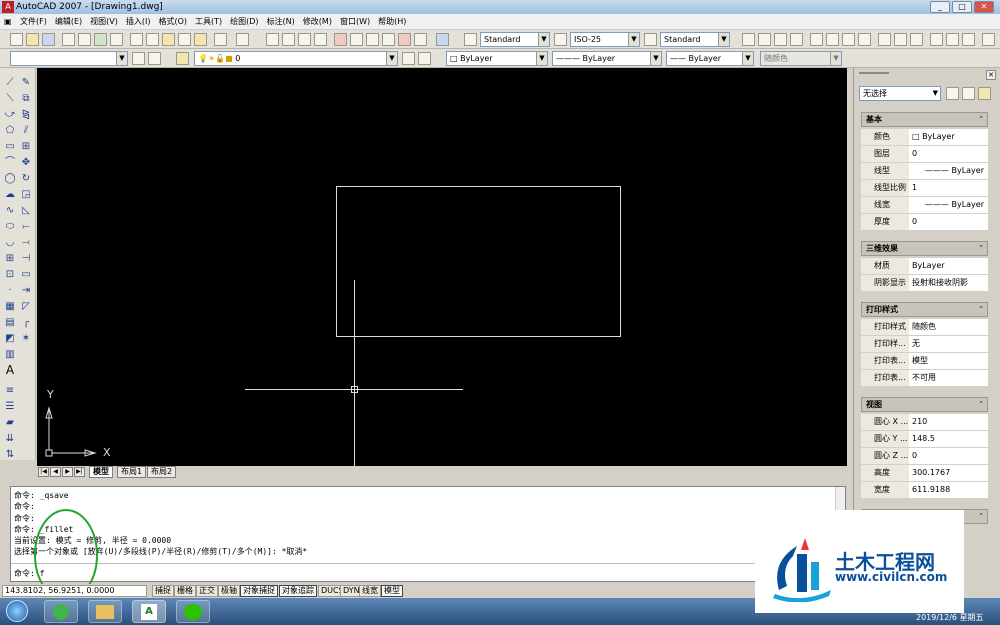  What do you see at coordinates (32, 39) in the screenshot?
I see `open-icon` at bounding box center [32, 39].